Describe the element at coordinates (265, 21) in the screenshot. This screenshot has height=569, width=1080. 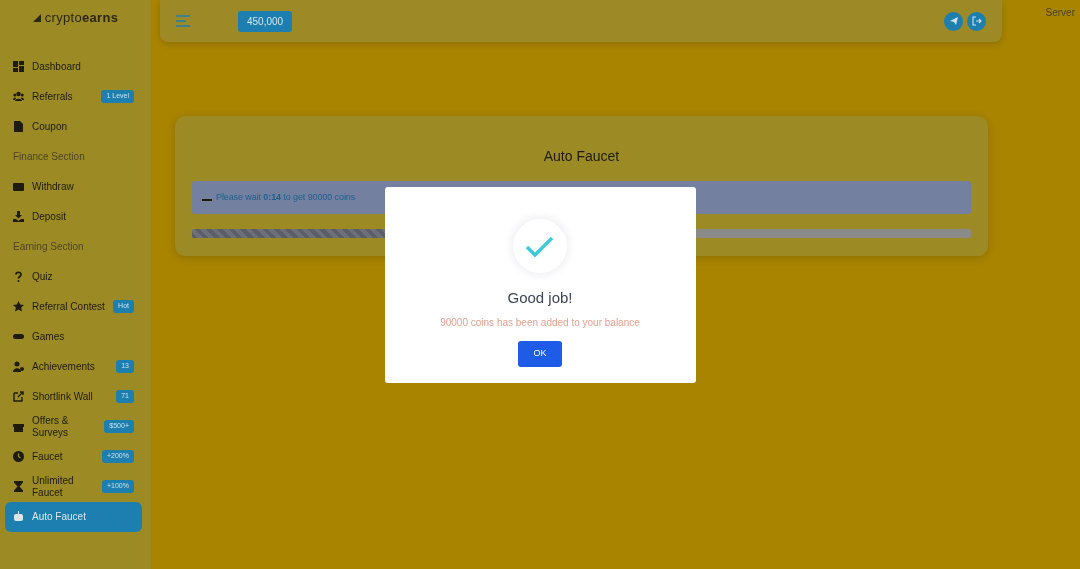
I see `balance-badge: 450,000` at that location.